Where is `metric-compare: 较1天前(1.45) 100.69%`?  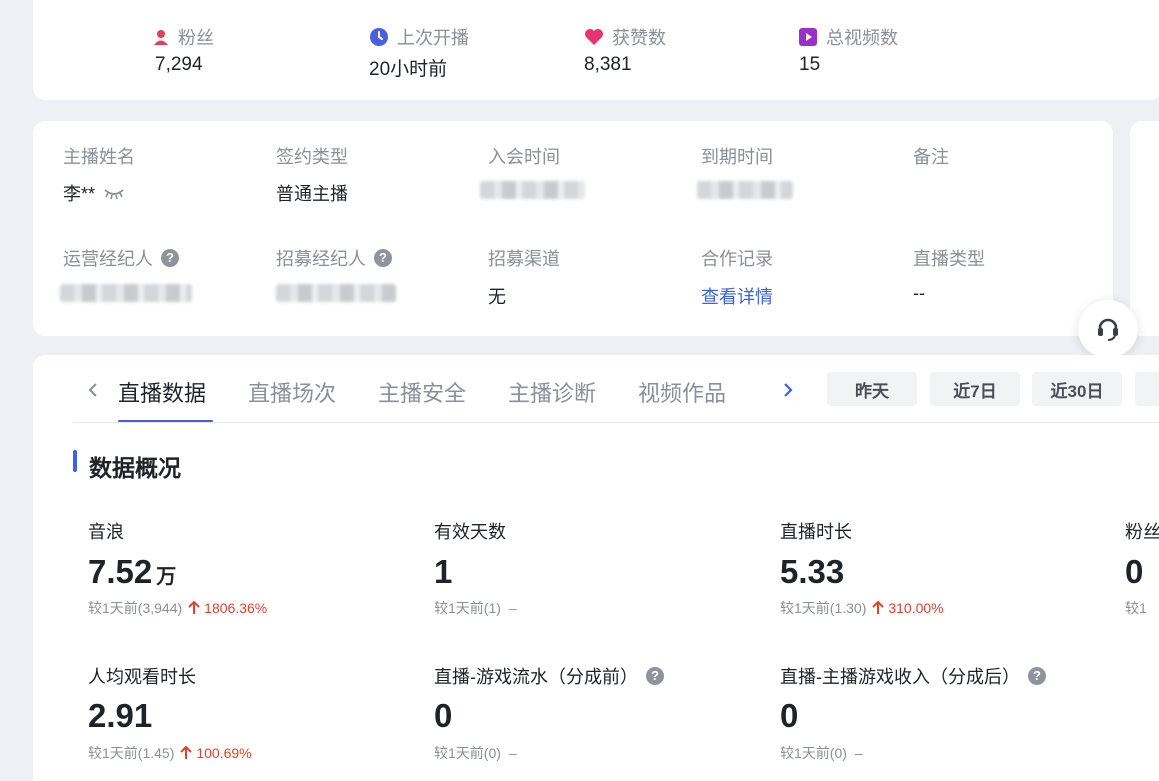 metric-compare: 较1天前(1.45) 100.69% is located at coordinates (170, 753).